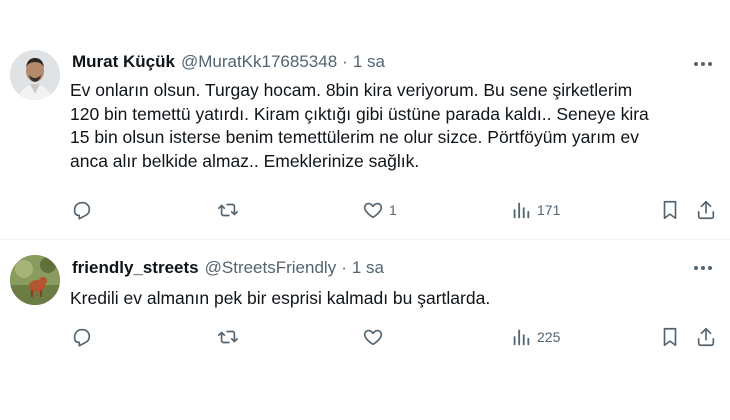 This screenshot has height=420, width=730. What do you see at coordinates (259, 62) in the screenshot?
I see `author-handle: @MuratKk17685348` at bounding box center [259, 62].